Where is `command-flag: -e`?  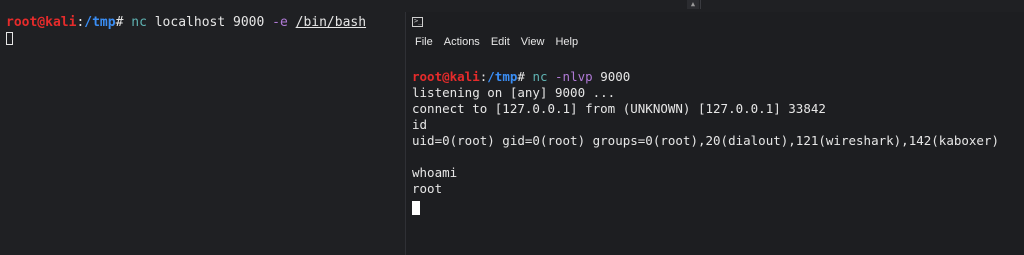
command-flag: -e is located at coordinates (280, 22).